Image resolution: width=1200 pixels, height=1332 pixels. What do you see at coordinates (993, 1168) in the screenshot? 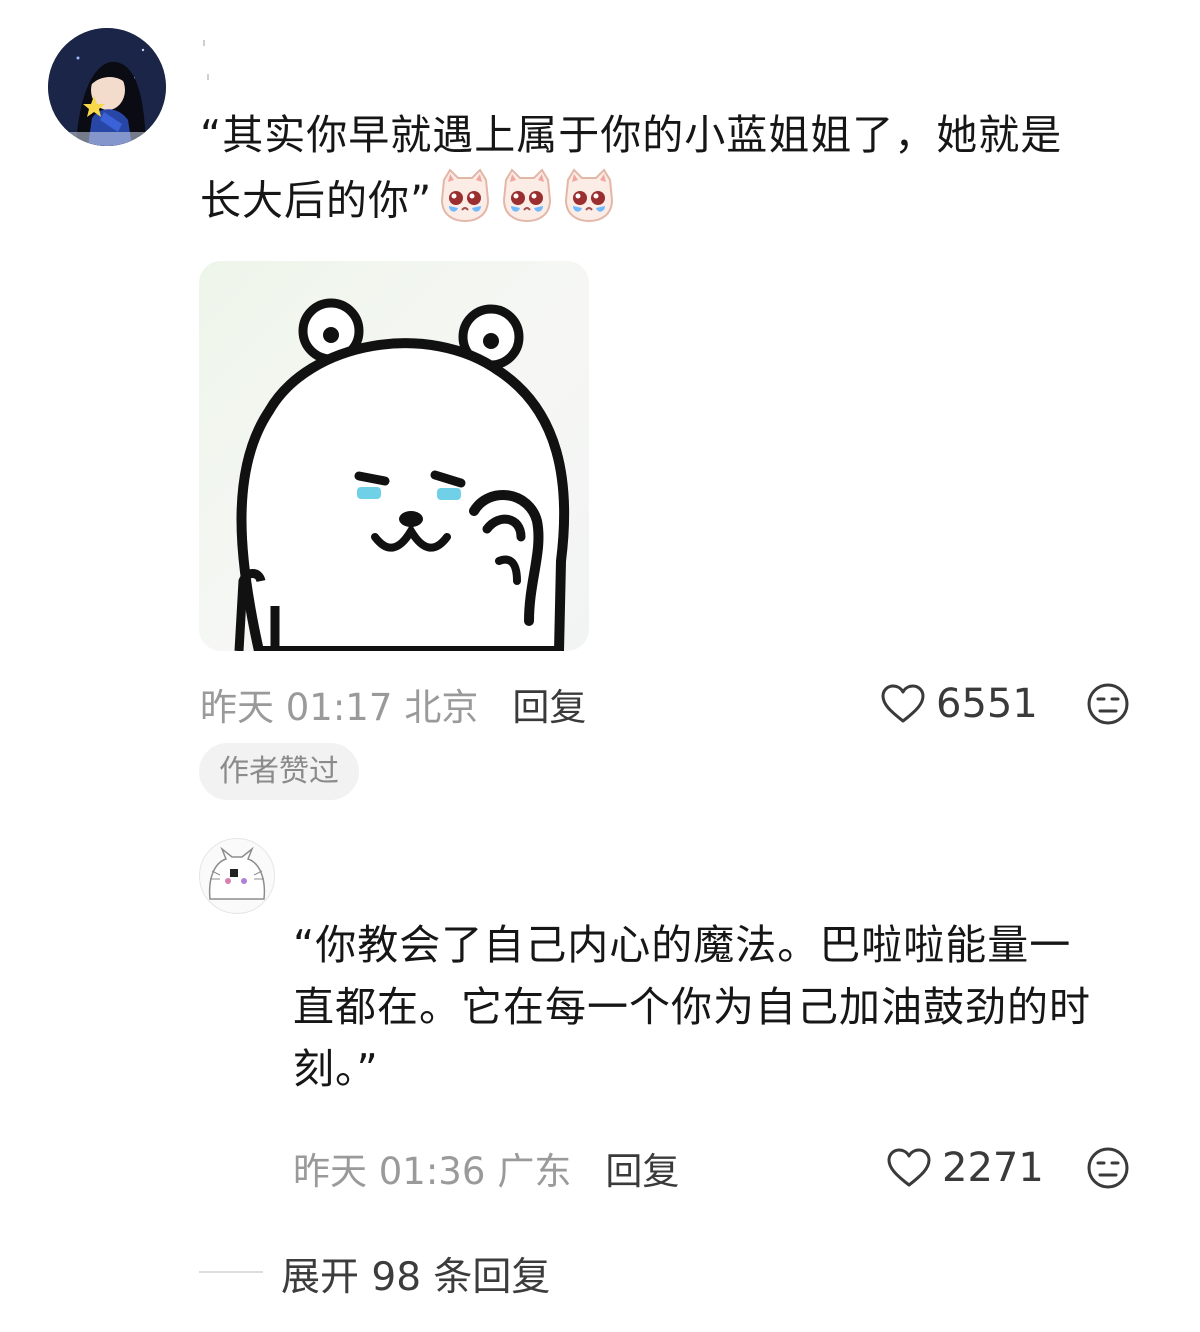
I see `reply-like-count: 2271` at bounding box center [993, 1168].